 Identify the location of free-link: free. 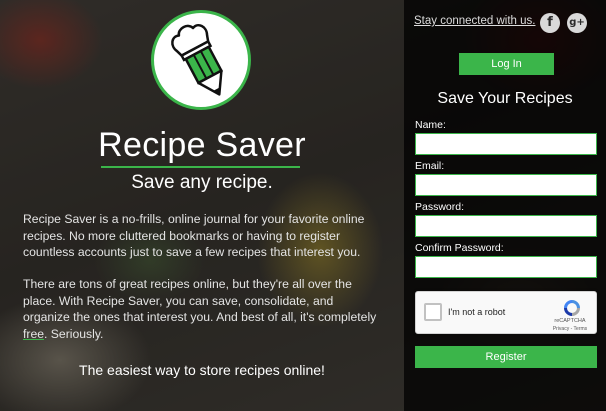
(33, 334).